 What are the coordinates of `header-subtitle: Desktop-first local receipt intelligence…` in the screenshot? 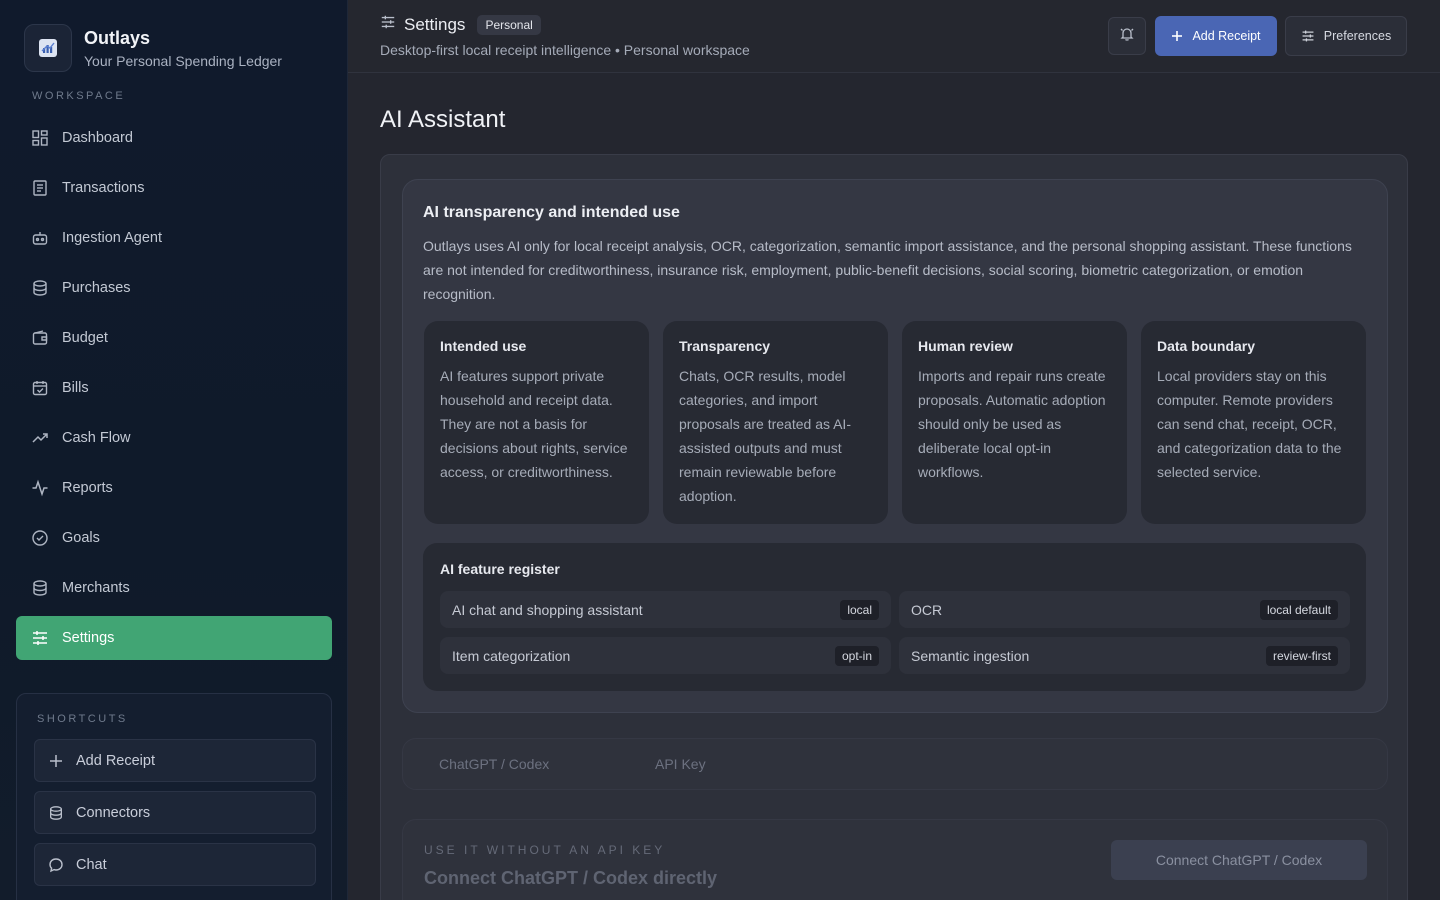 It's located at (565, 50).